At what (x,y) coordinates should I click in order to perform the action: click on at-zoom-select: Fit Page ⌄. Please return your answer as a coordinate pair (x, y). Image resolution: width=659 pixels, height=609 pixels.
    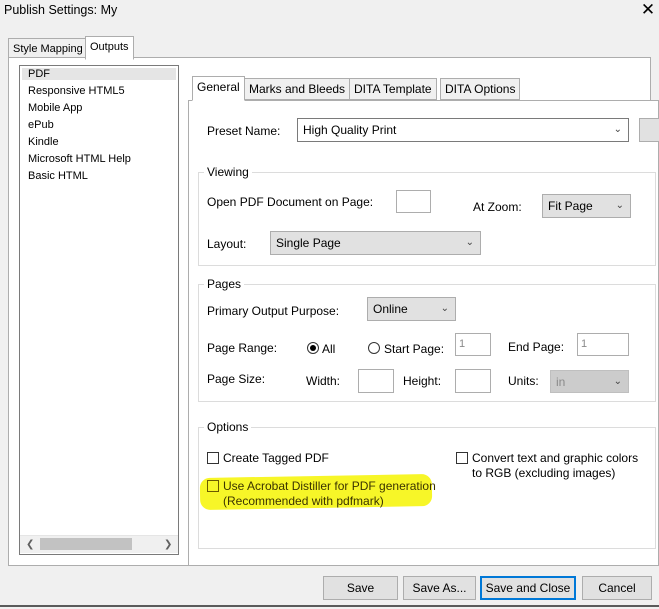
    Looking at the image, I should click on (586, 206).